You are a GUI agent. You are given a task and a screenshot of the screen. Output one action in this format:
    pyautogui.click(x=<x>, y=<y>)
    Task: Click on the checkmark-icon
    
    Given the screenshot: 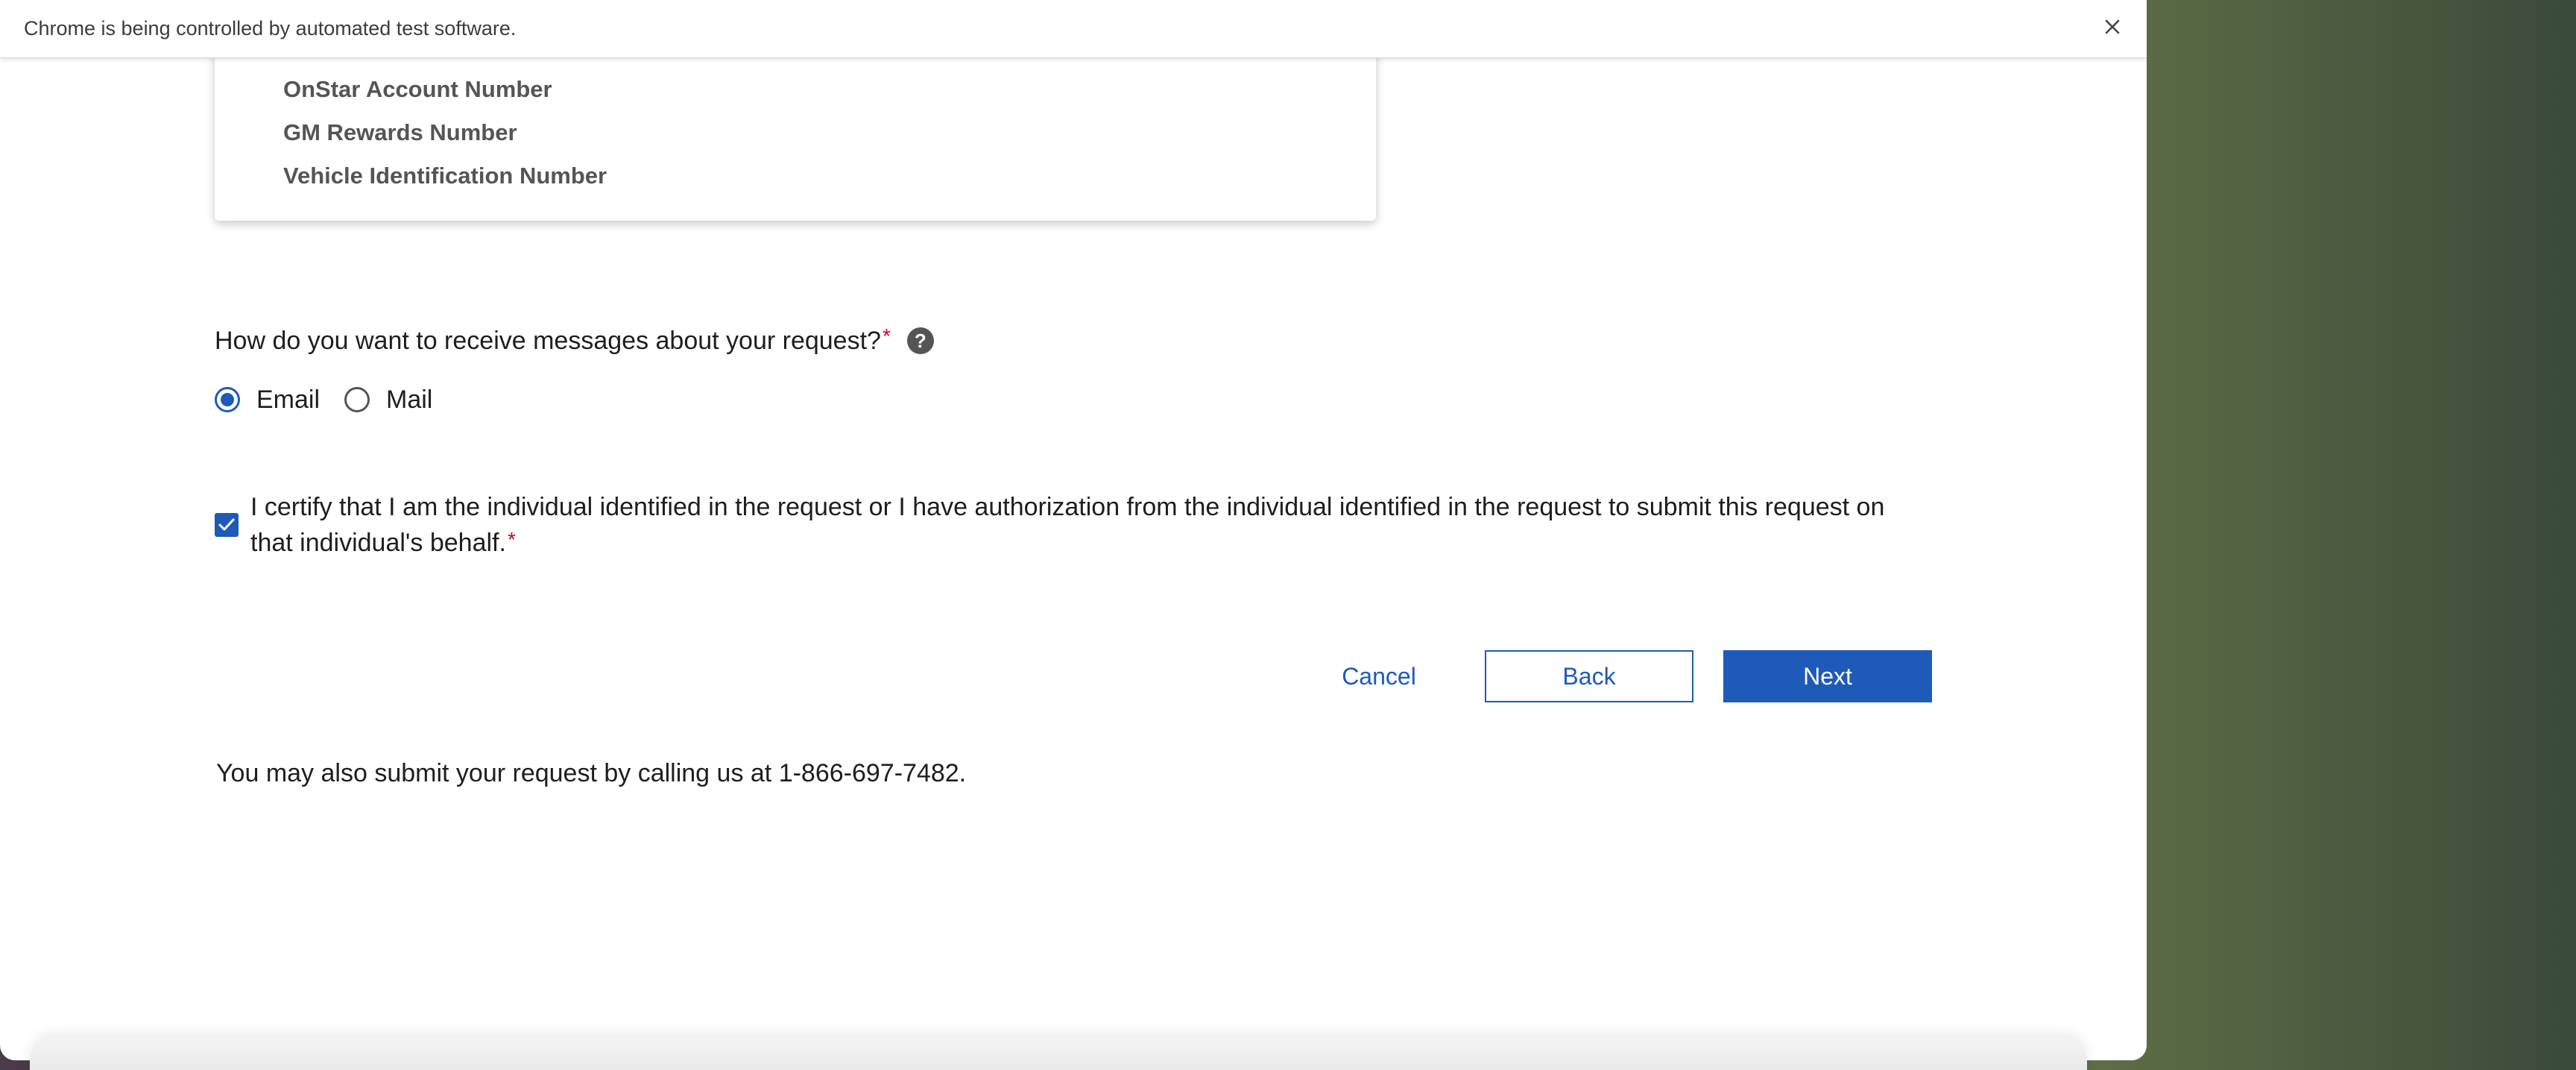 What is the action you would take?
    pyautogui.click(x=226, y=524)
    